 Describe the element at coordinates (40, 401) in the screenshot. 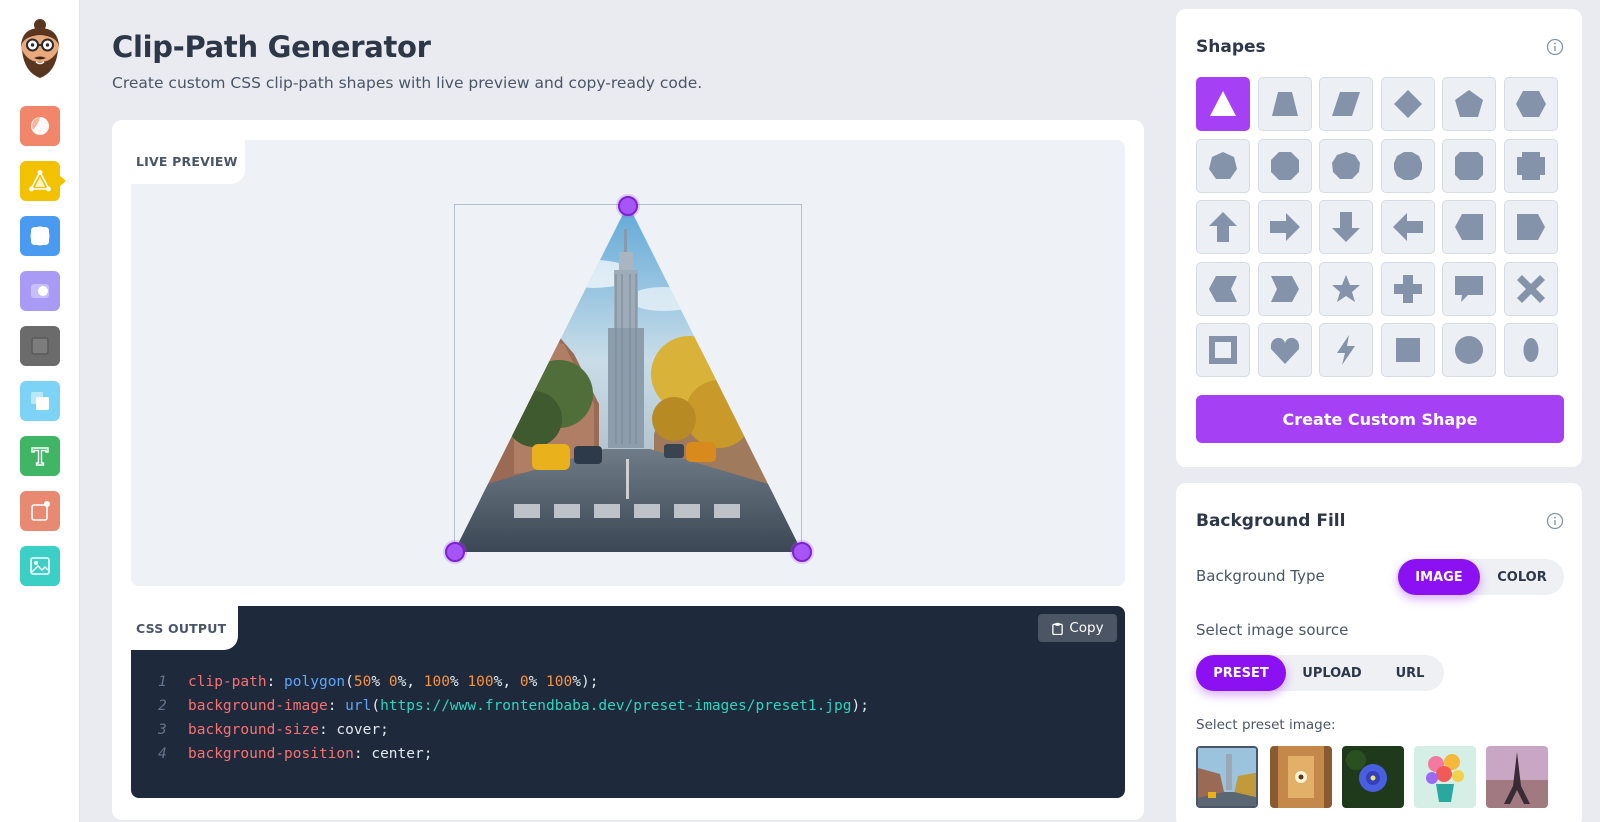

I see `sidebar-item-layers` at that location.